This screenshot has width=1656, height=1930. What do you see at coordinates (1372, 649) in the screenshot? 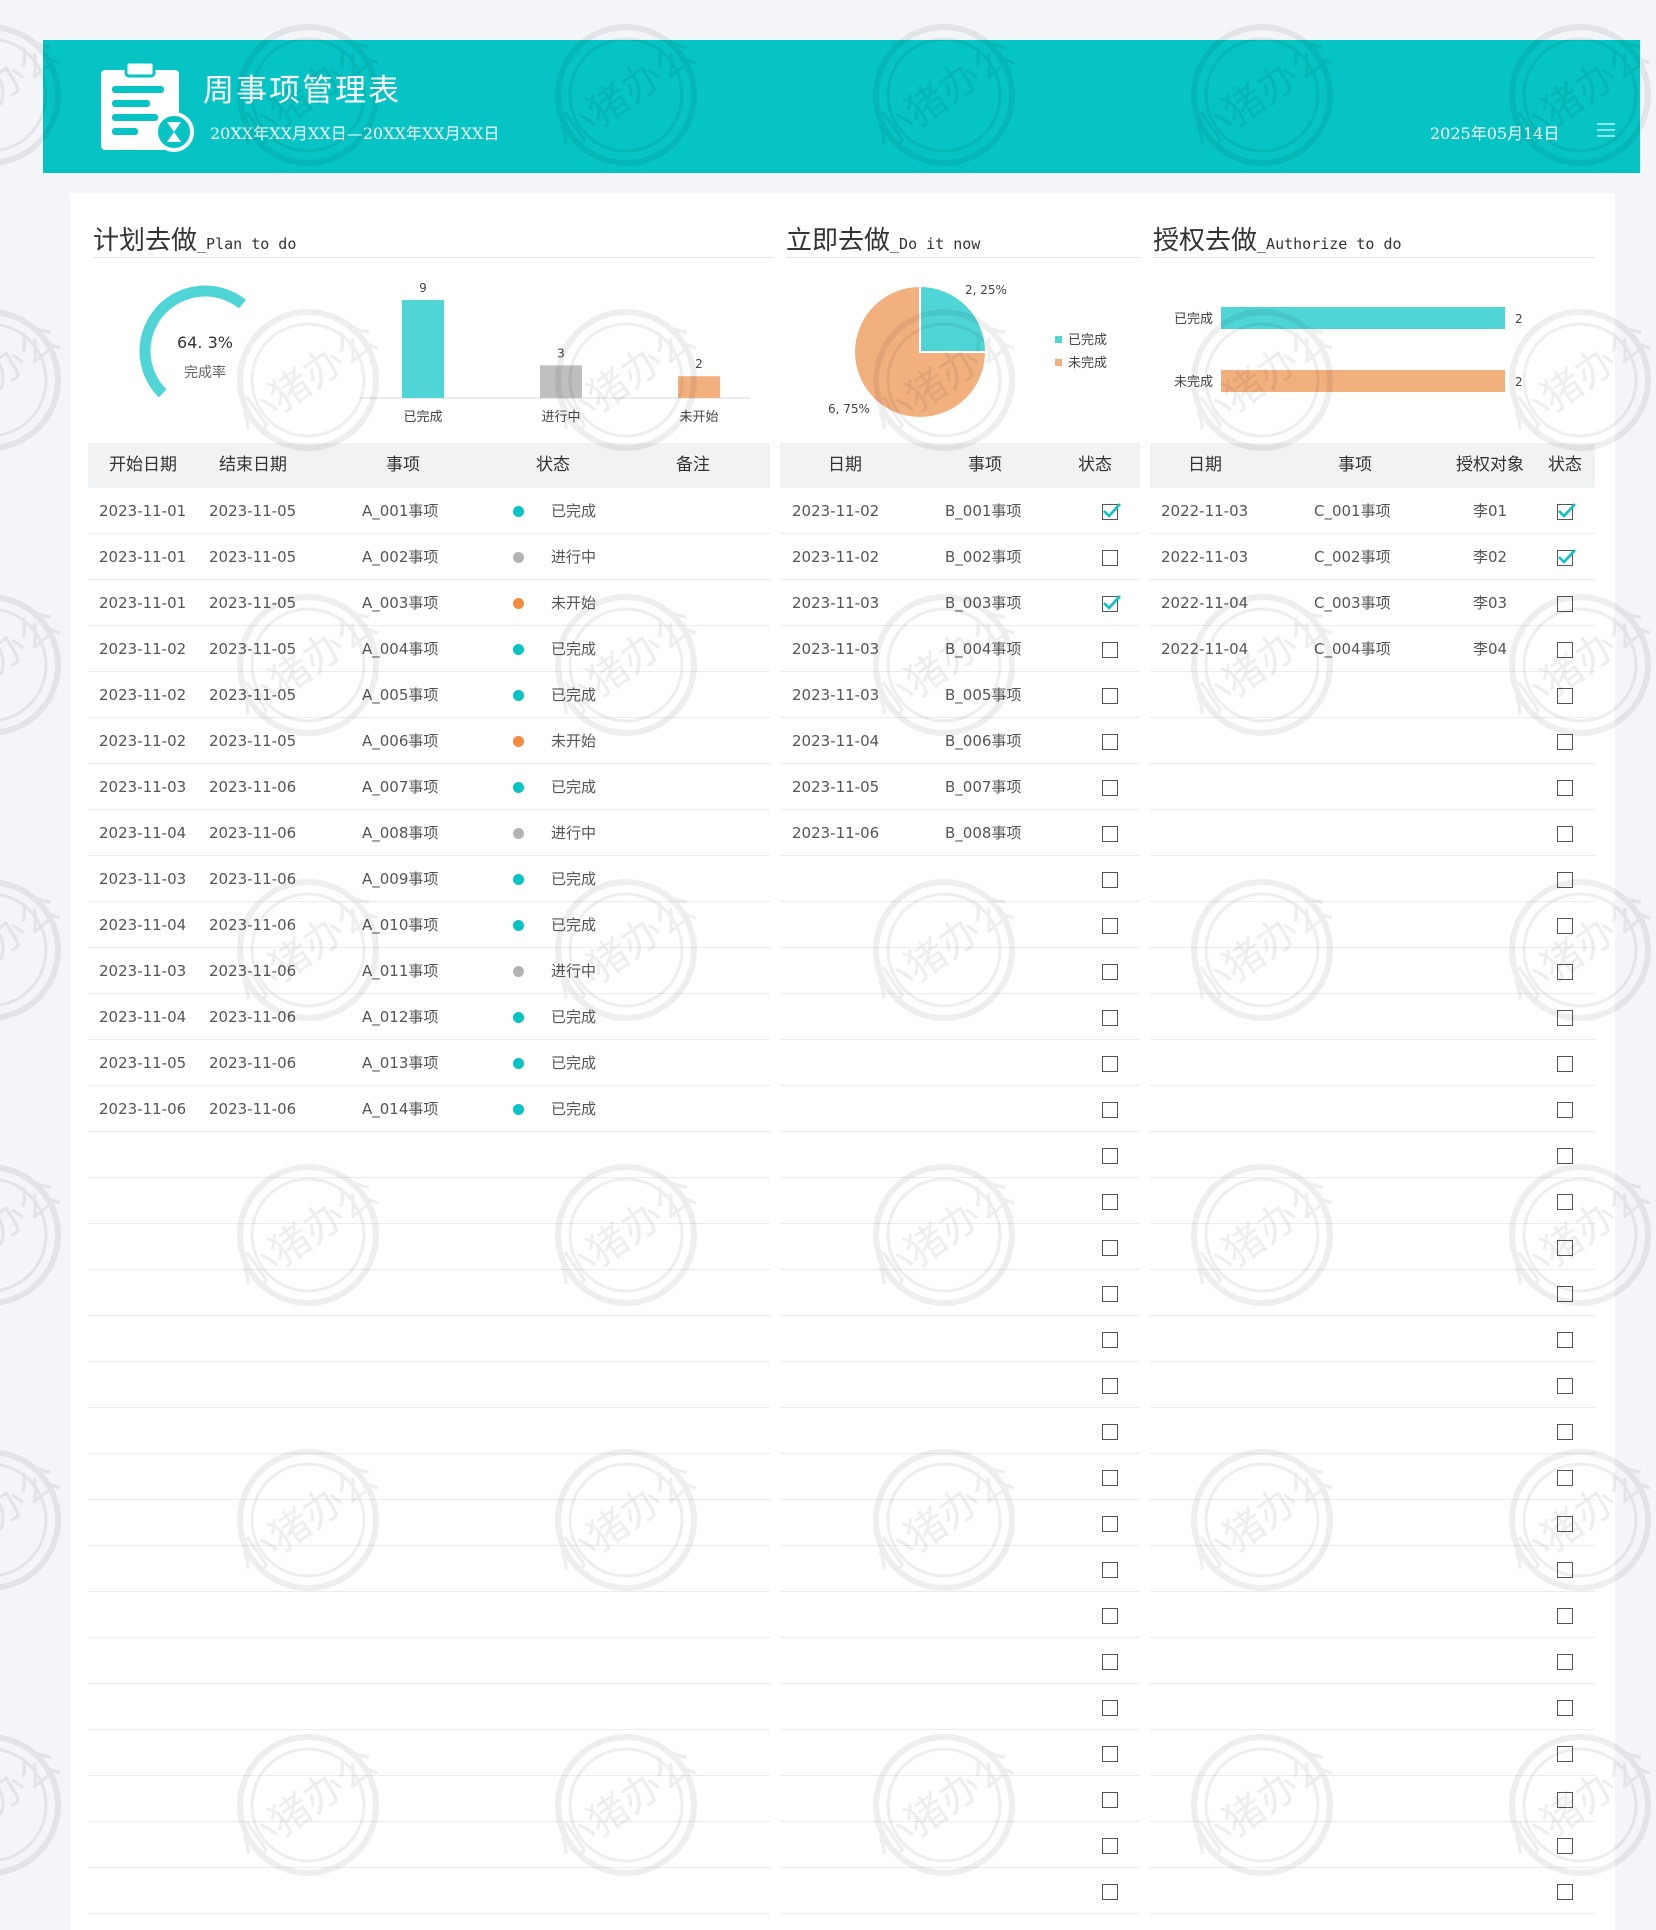
I see `table-row: 2022-11-04 C_004事项 李04` at bounding box center [1372, 649].